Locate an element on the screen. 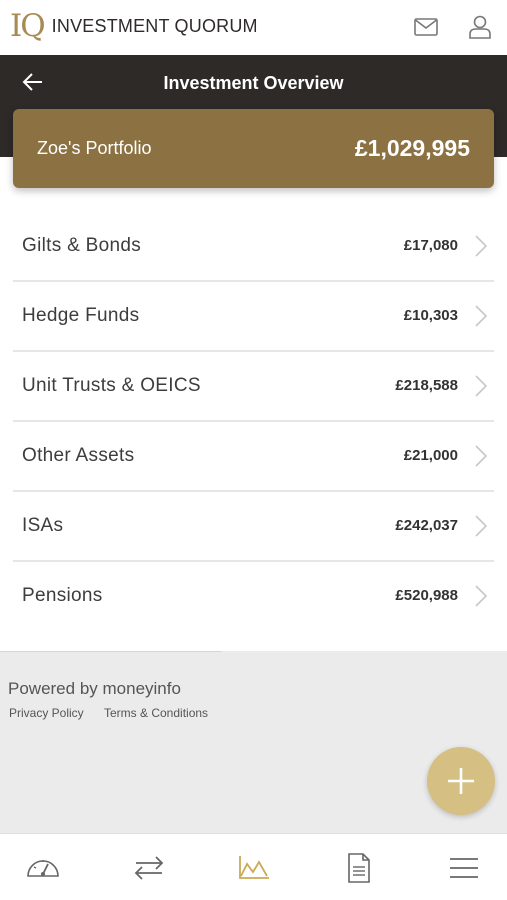 The image size is (507, 900). list-item-label: Gilts & Bonds is located at coordinates (82, 245).